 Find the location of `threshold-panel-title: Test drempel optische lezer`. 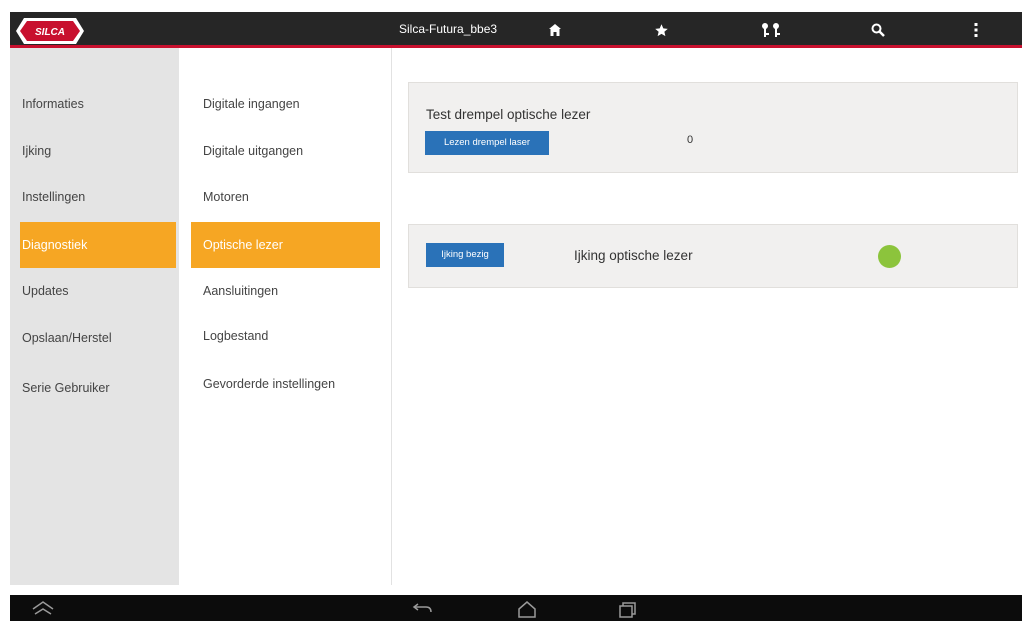

threshold-panel-title: Test drempel optische lezer is located at coordinates (508, 114).